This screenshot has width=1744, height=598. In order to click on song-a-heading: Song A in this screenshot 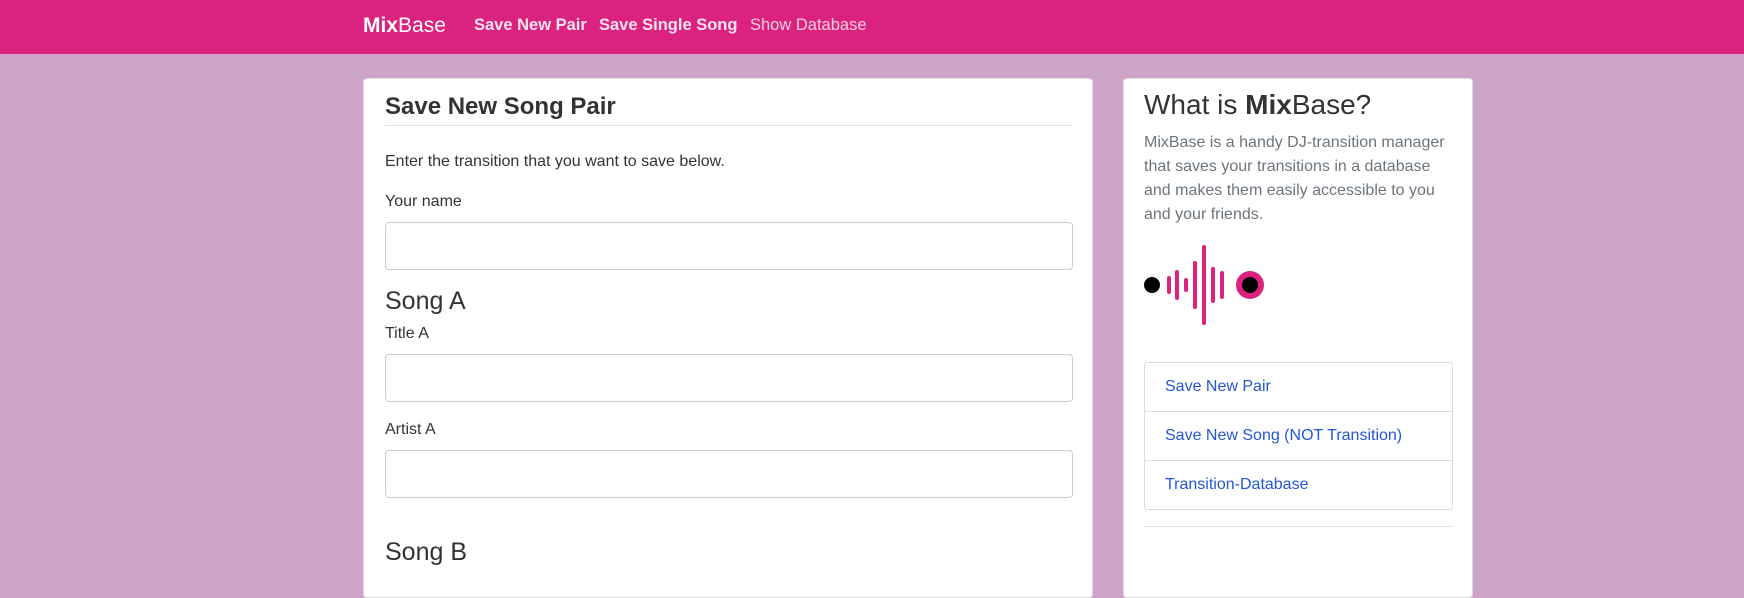, I will do `click(425, 301)`.